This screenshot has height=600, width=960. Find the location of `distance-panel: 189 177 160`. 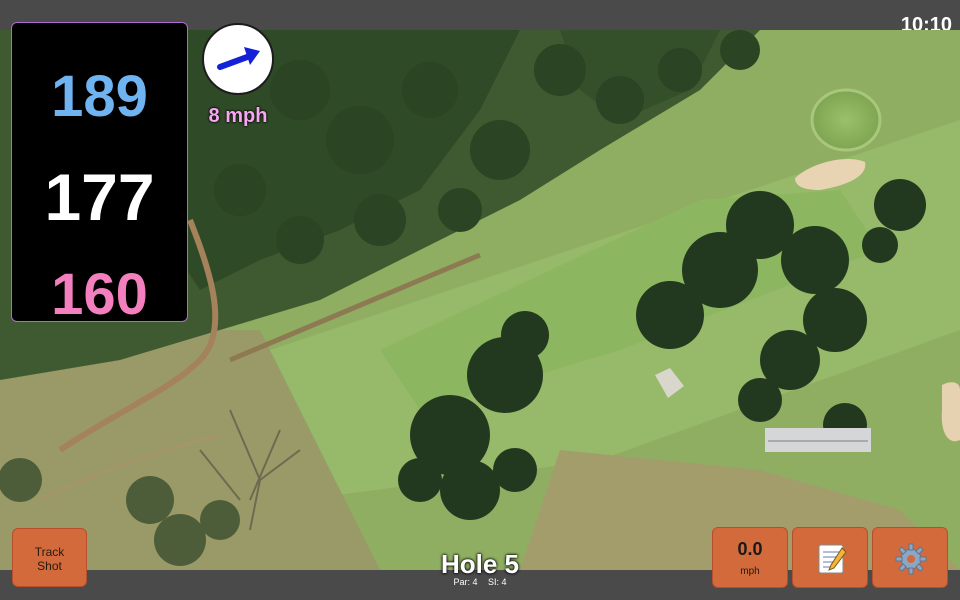

distance-panel: 189 177 160 is located at coordinates (99, 174).